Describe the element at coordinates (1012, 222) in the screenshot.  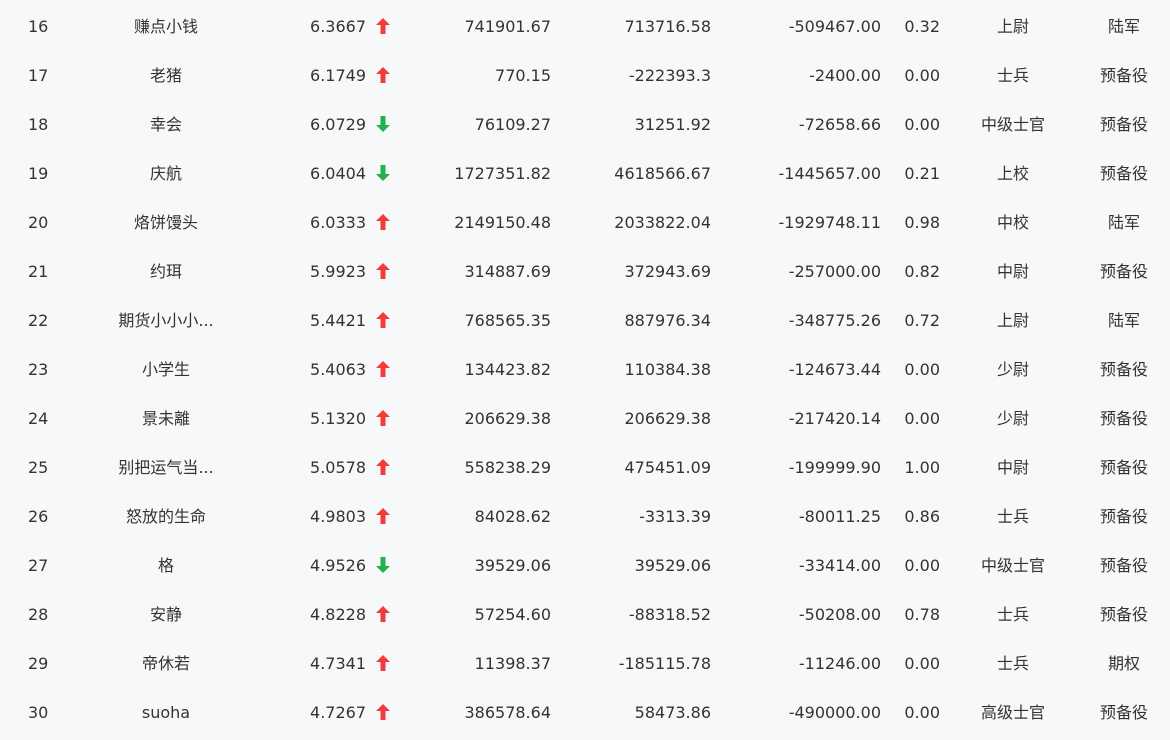
I see `rank-title-cell: 中校` at that location.